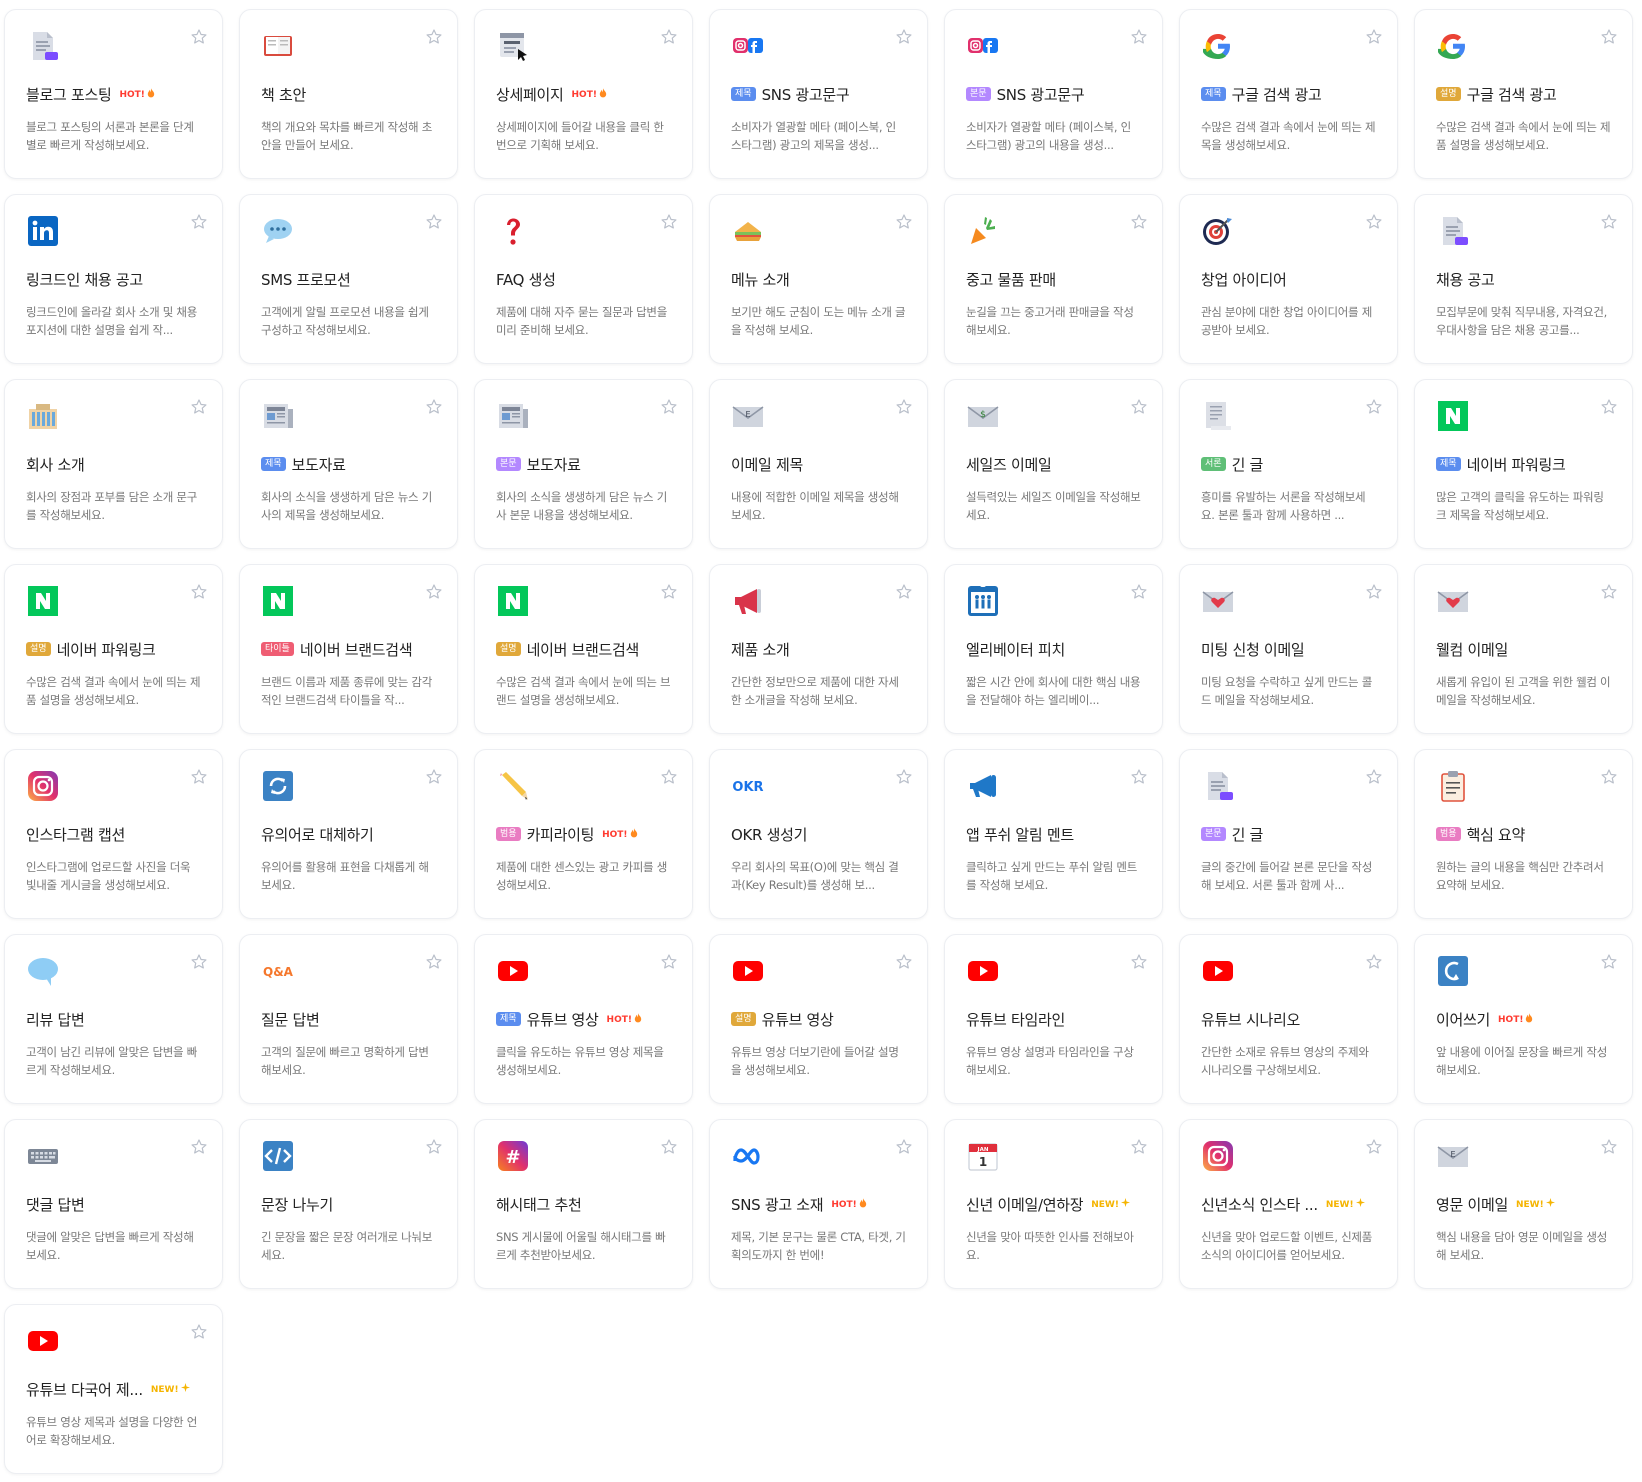 This screenshot has width=1642, height=1482. I want to click on tool-card: 중고 물품 판매 눈길을 끄는 중고거래 판매글을 작성해보세요., so click(1053, 279).